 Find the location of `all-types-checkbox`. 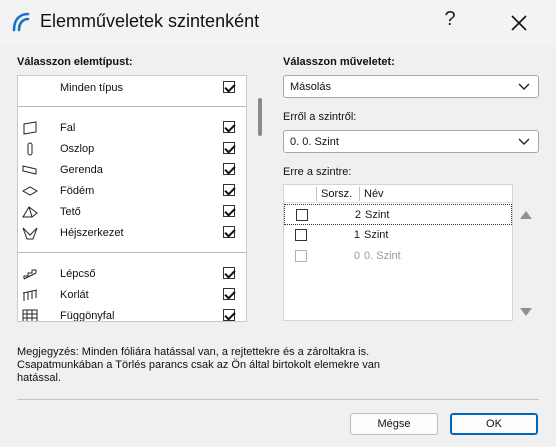

all-types-checkbox is located at coordinates (229, 87).